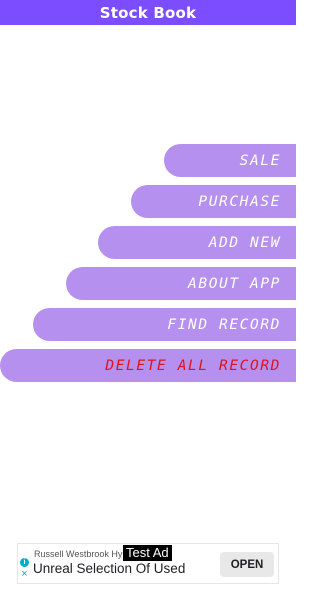  What do you see at coordinates (244, 242) in the screenshot?
I see `add-new-button-label: ADD NEW` at bounding box center [244, 242].